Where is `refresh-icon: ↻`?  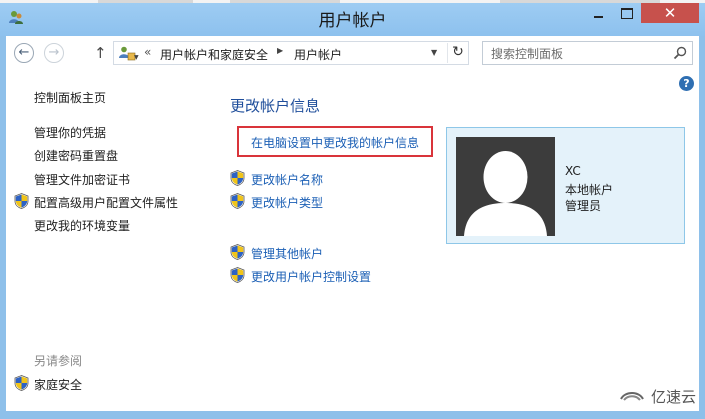
refresh-icon: ↻ is located at coordinates (458, 52).